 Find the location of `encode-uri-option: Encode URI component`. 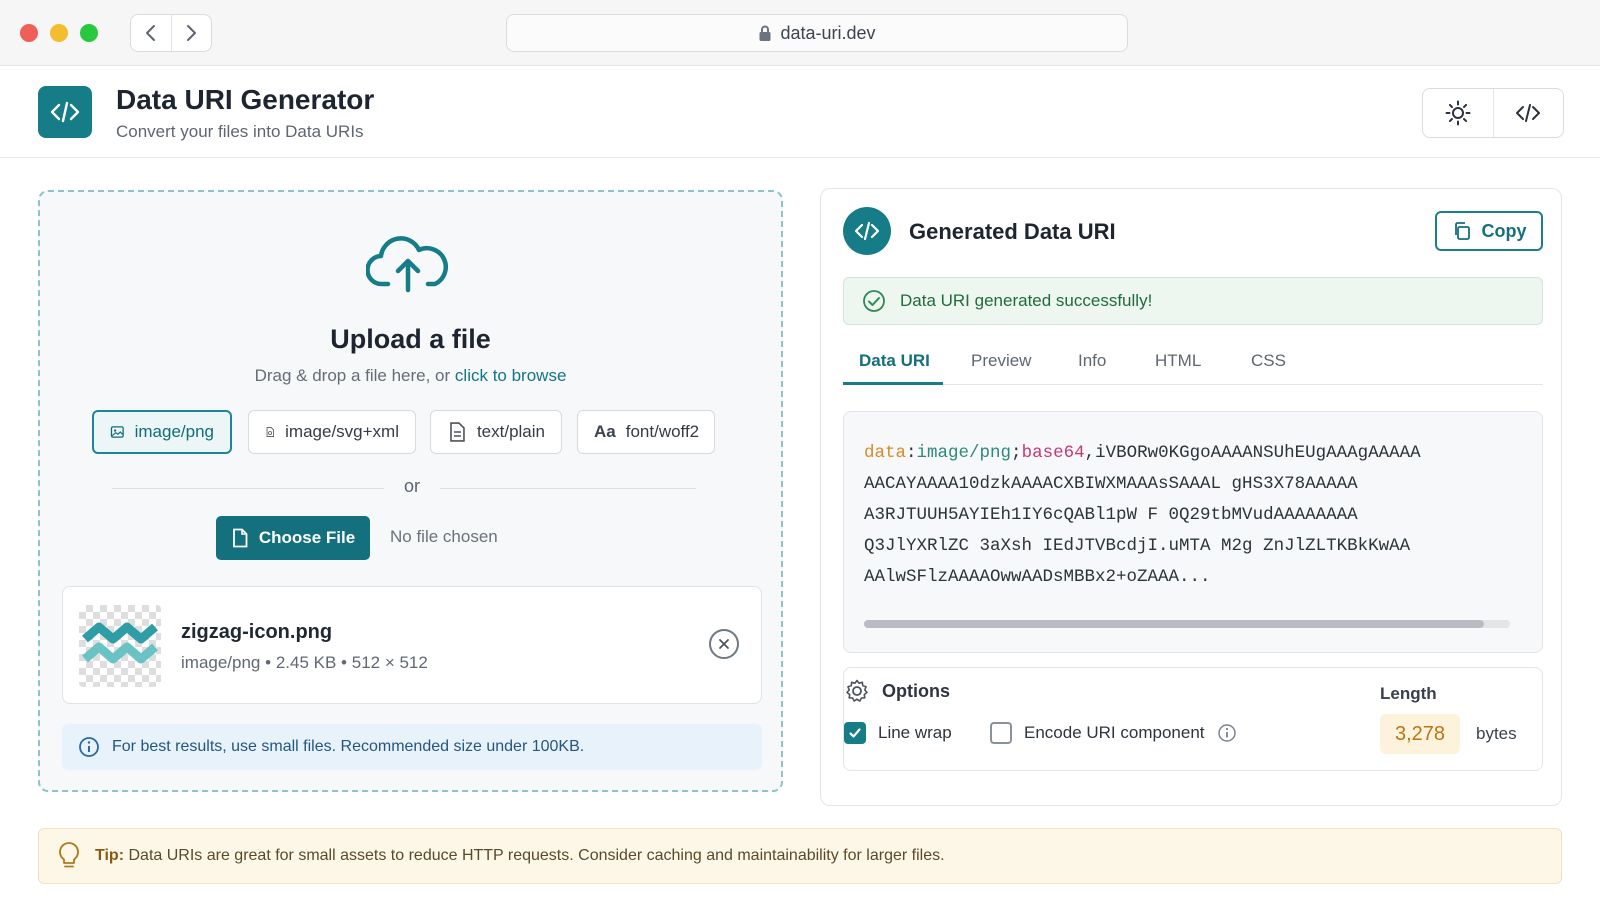

encode-uri-option: Encode URI component is located at coordinates (1113, 733).